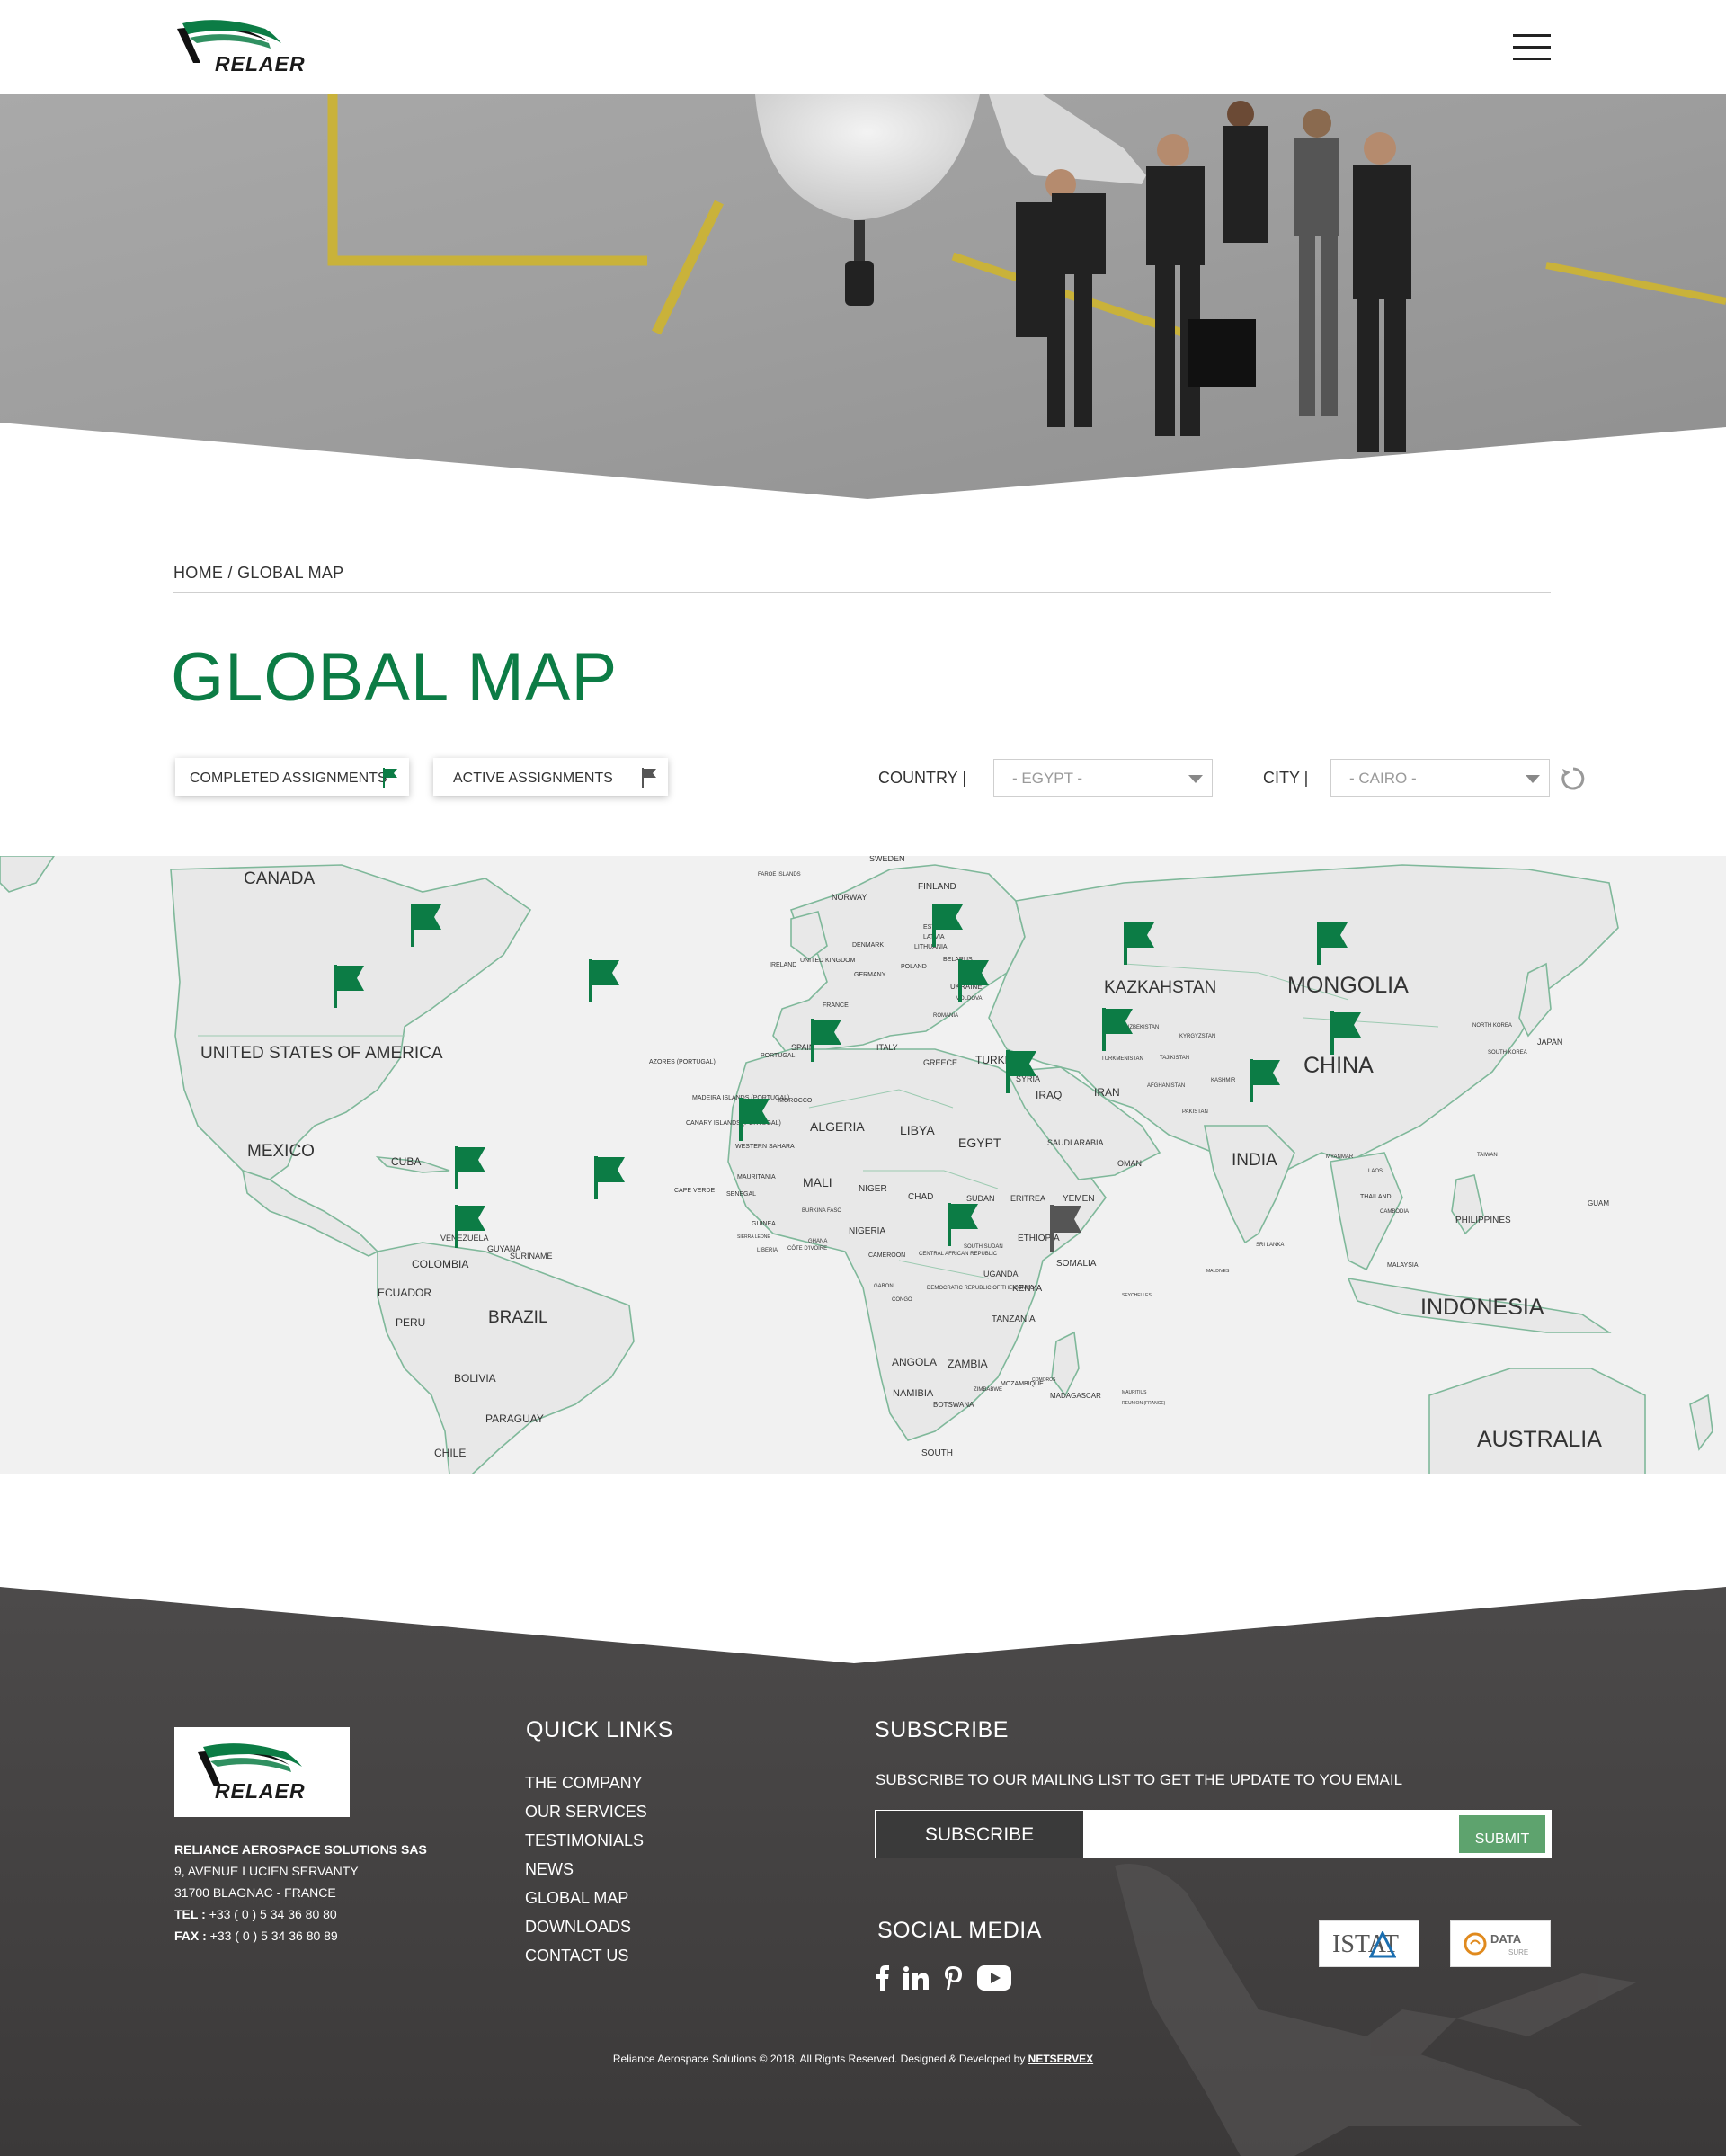 This screenshot has width=1726, height=2156. What do you see at coordinates (1482, 1308) in the screenshot?
I see `map-label-indonesia: INDONESIA` at bounding box center [1482, 1308].